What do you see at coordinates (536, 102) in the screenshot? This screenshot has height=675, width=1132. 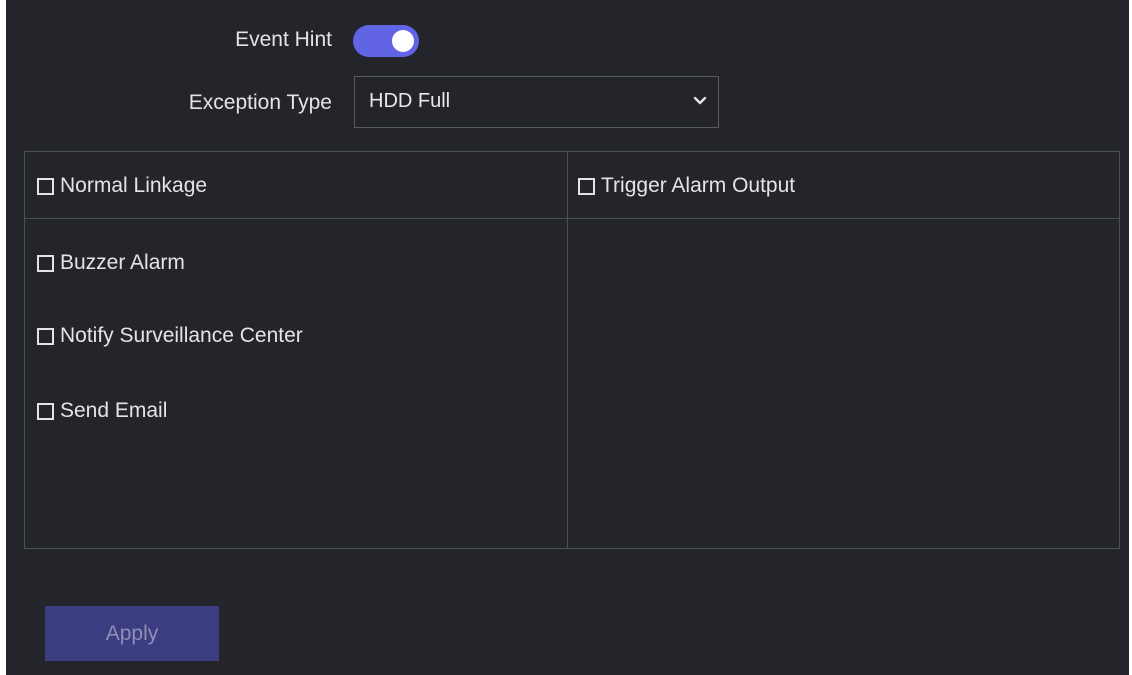 I see `exception-type-select: HDD Full` at bounding box center [536, 102].